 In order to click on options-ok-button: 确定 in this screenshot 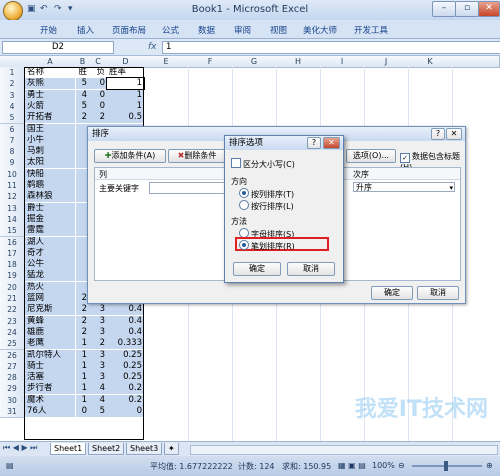, I will do `click(257, 269)`.